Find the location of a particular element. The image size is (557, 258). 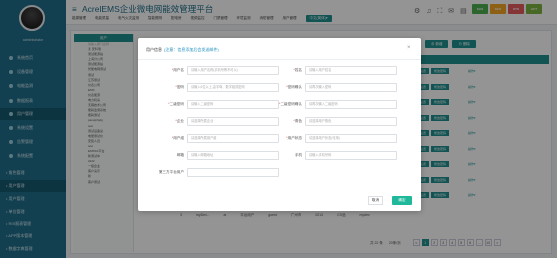

close-icon: × is located at coordinates (409, 48).